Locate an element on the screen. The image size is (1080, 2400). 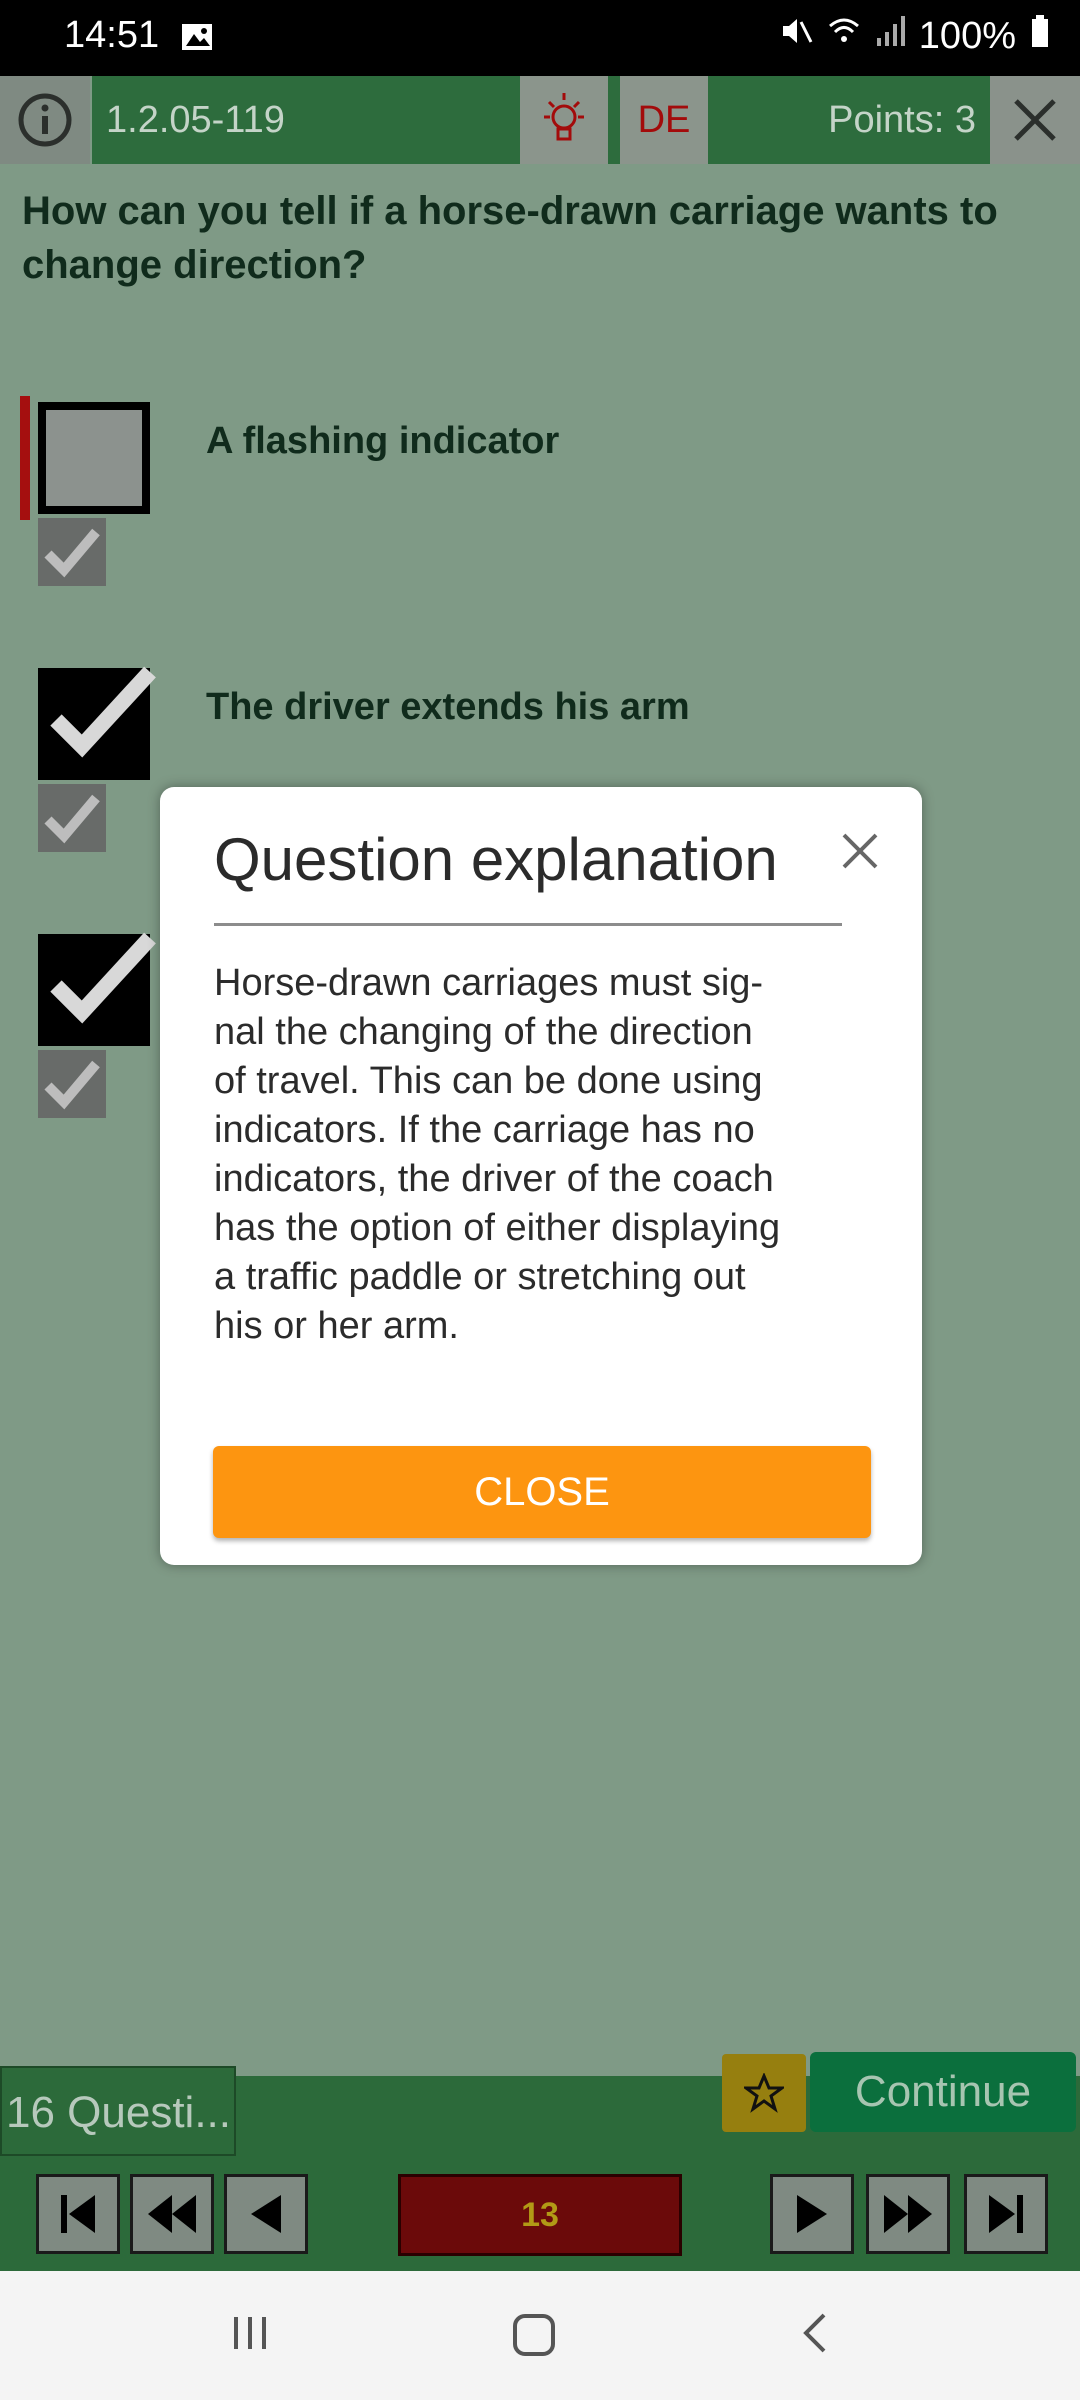
previous-button is located at coordinates (266, 2214).